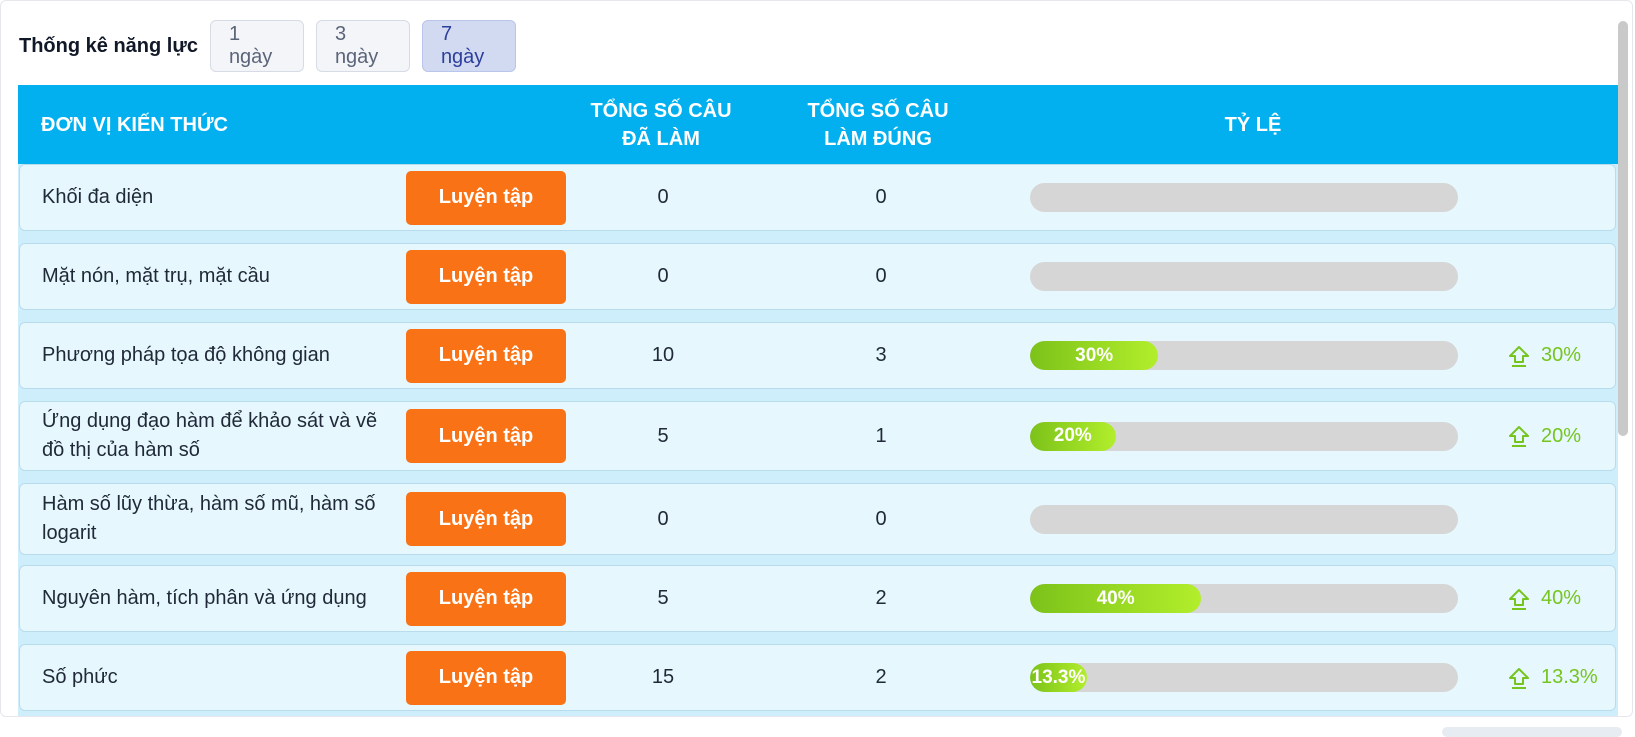 Image resolution: width=1635 pixels, height=737 pixels. What do you see at coordinates (1561, 435) in the screenshot?
I see `rate-trend-value: 20%` at bounding box center [1561, 435].